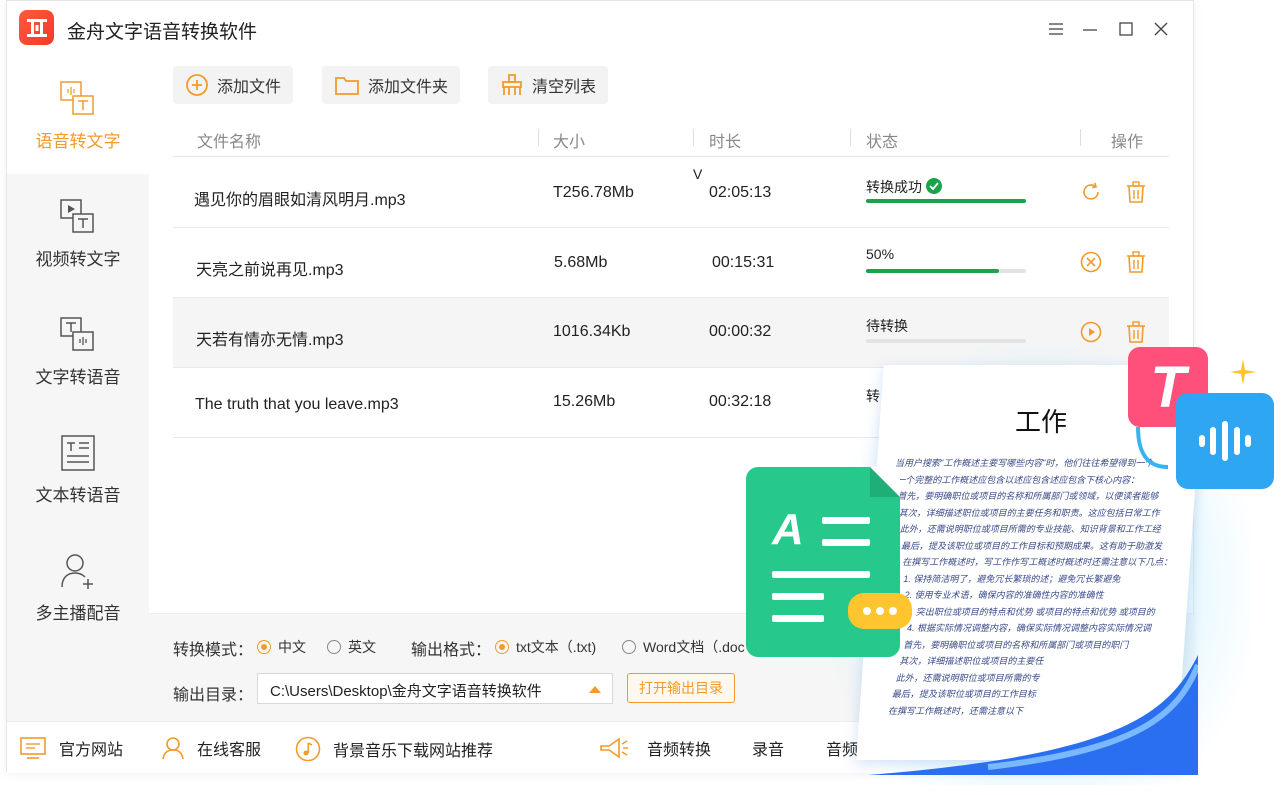  Describe the element at coordinates (584, 401) in the screenshot. I see `file-size: 15.26Mb` at that location.